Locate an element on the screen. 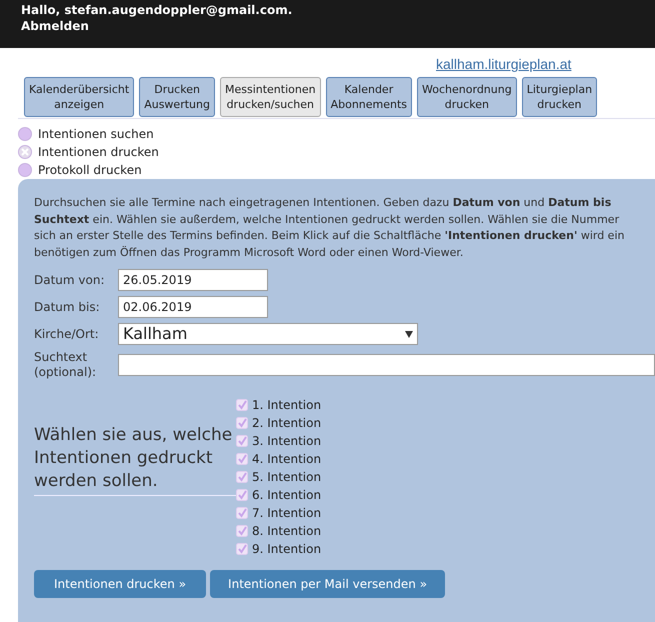 The width and height of the screenshot is (655, 622). date-field: 02.06.2019 is located at coordinates (193, 307).